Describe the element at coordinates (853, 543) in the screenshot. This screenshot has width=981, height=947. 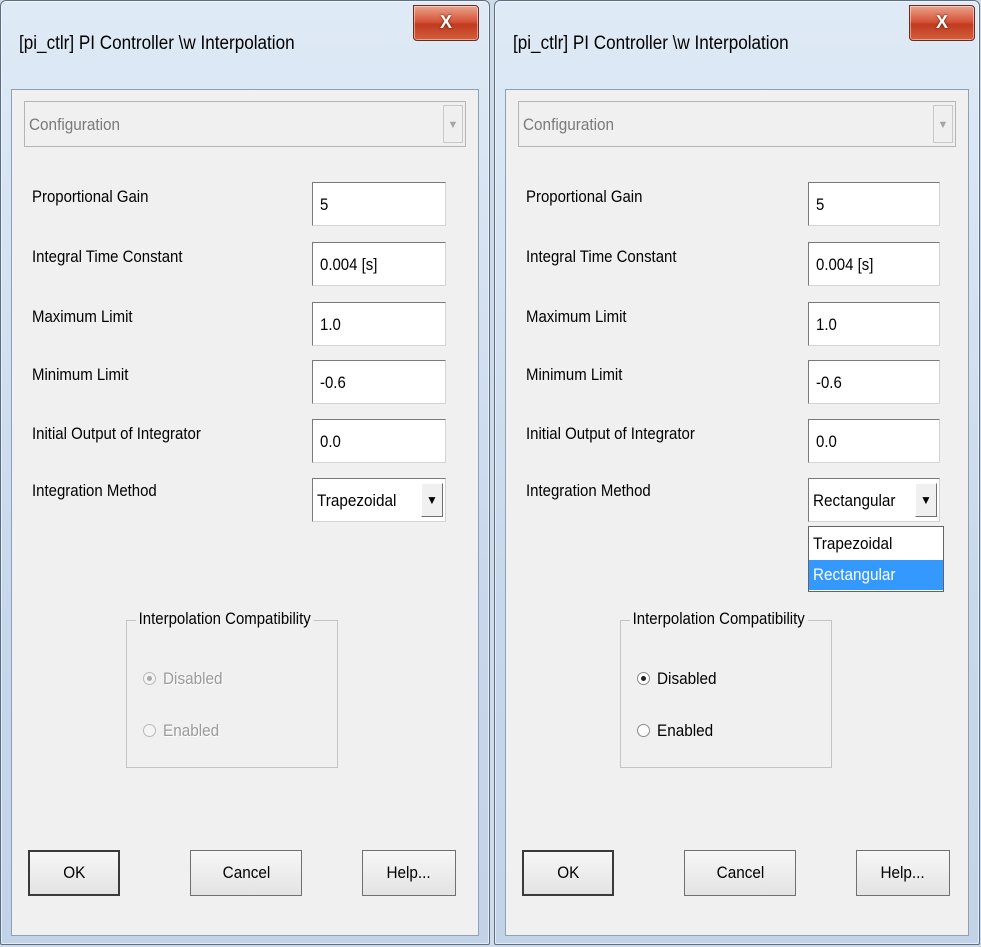
I see `option-label: Trapezoidal` at that location.